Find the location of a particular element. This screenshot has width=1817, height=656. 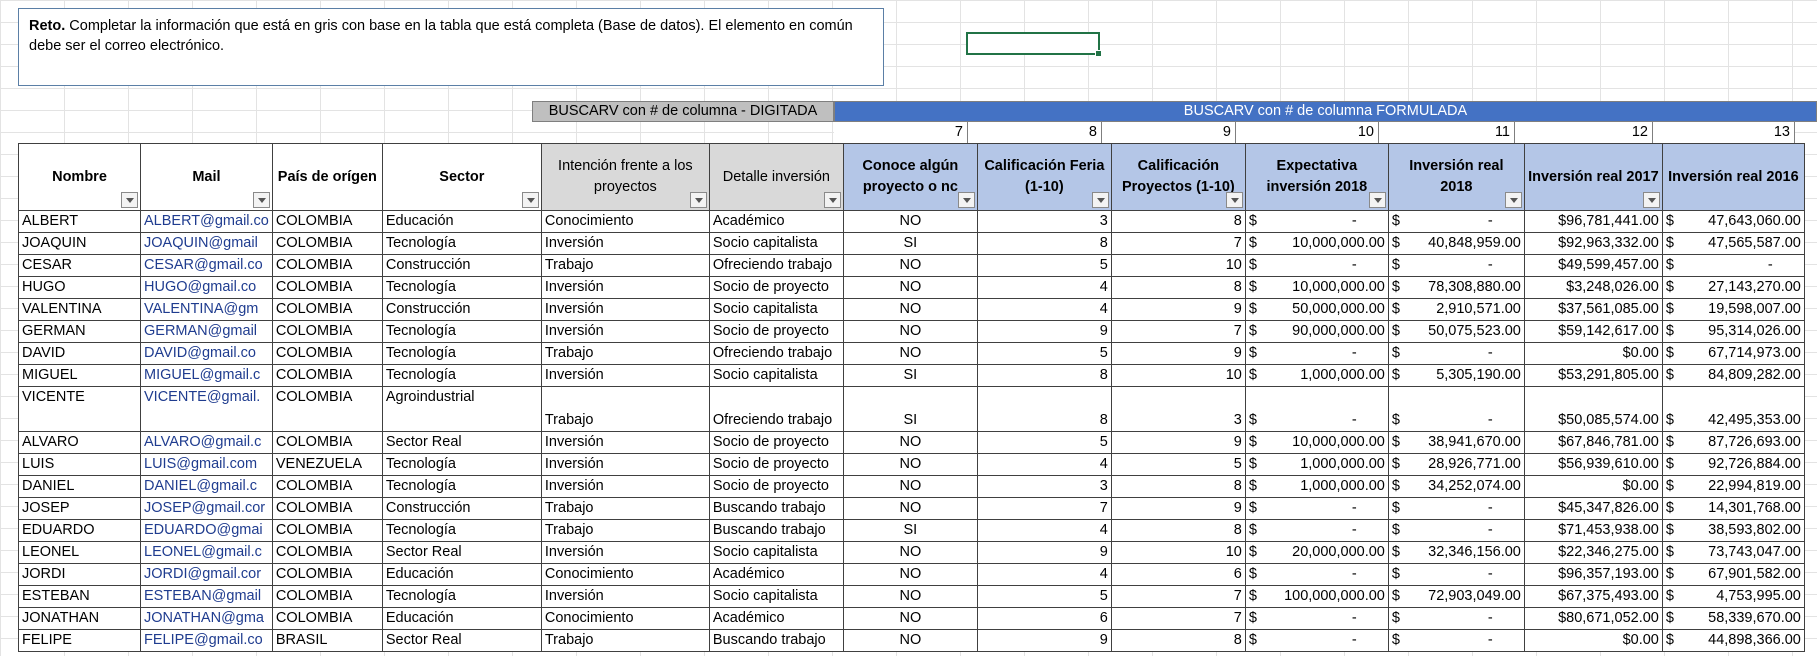

table-cell: $90,000,000.00 is located at coordinates (1316, 331).